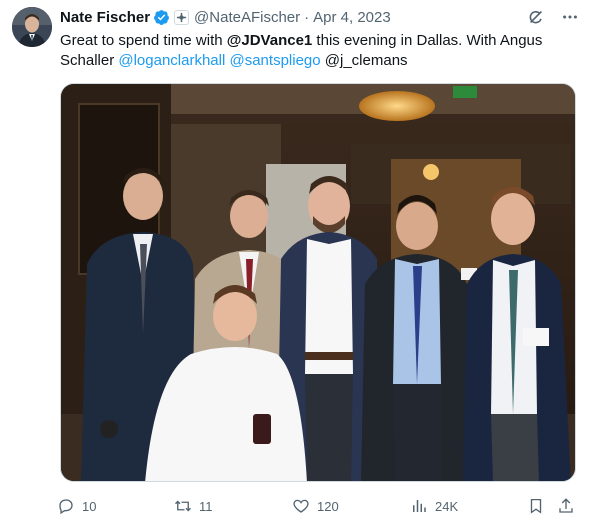 Image resolution: width=594 pixels, height=525 pixels. What do you see at coordinates (315, 506) in the screenshot?
I see `like-button: 120` at bounding box center [315, 506].